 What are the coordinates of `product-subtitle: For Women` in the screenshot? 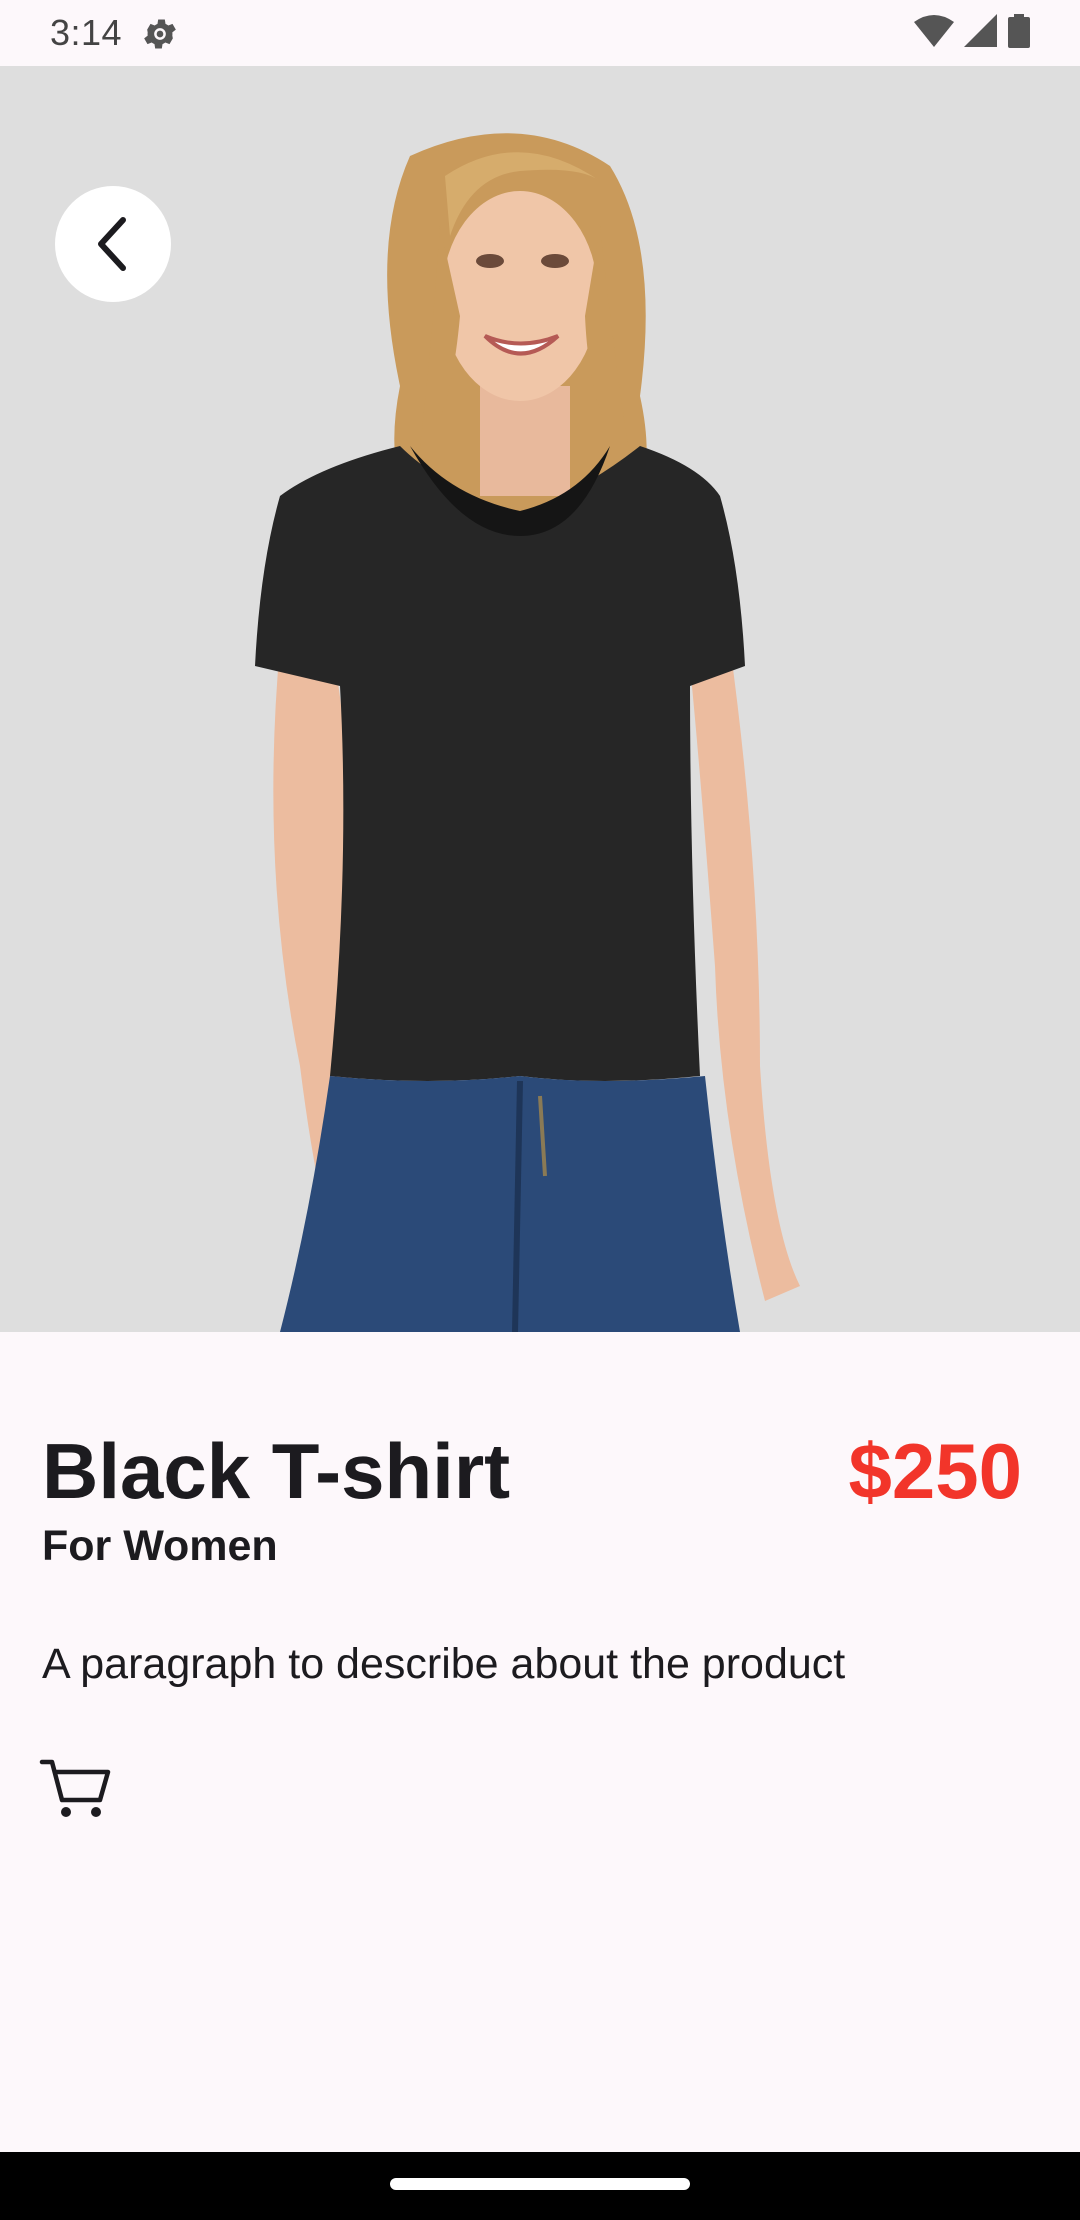 It's located at (160, 1546).